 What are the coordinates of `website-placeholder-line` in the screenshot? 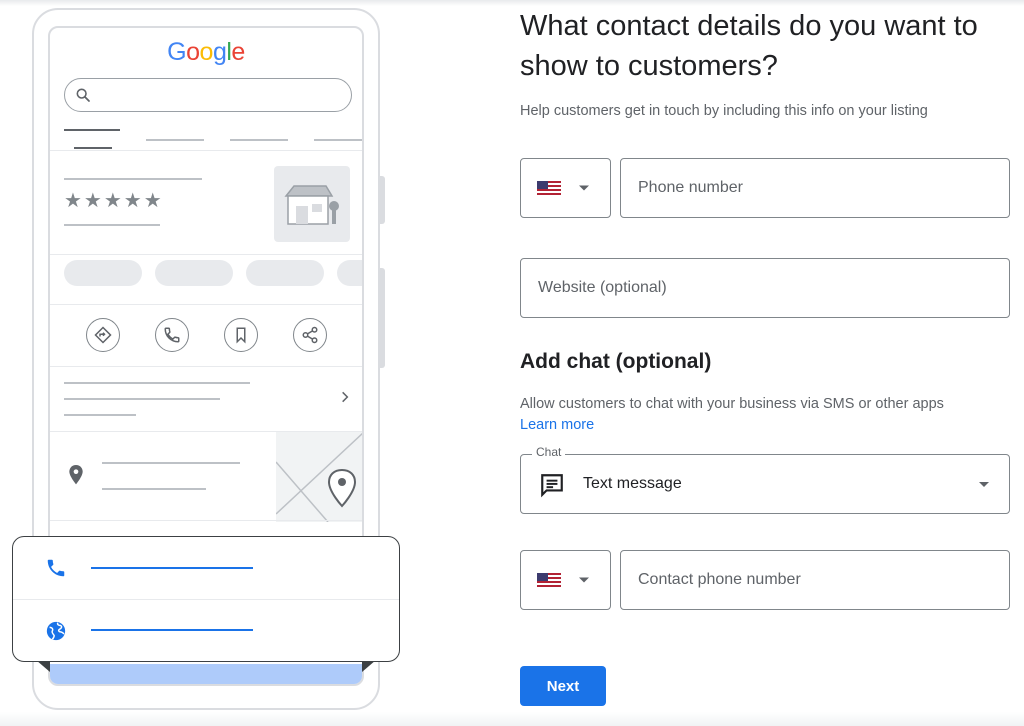 It's located at (172, 630).